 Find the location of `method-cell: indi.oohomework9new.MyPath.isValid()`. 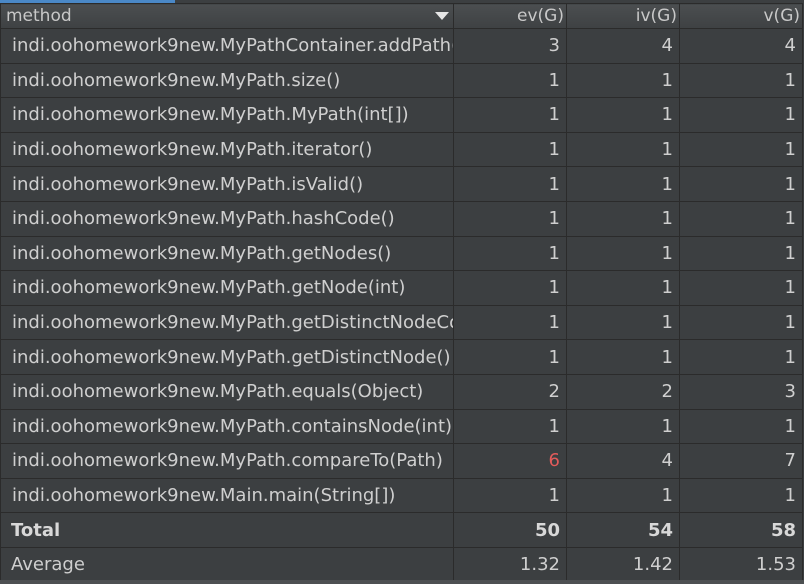

method-cell: indi.oohomework9new.MyPath.isValid() is located at coordinates (227, 184).